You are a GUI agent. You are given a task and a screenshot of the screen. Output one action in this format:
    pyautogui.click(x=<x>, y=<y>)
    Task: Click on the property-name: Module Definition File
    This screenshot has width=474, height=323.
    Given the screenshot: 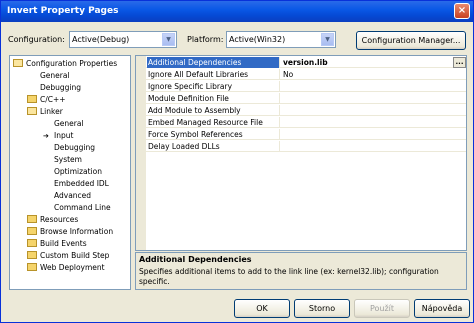 What is the action you would take?
    pyautogui.click(x=213, y=98)
    